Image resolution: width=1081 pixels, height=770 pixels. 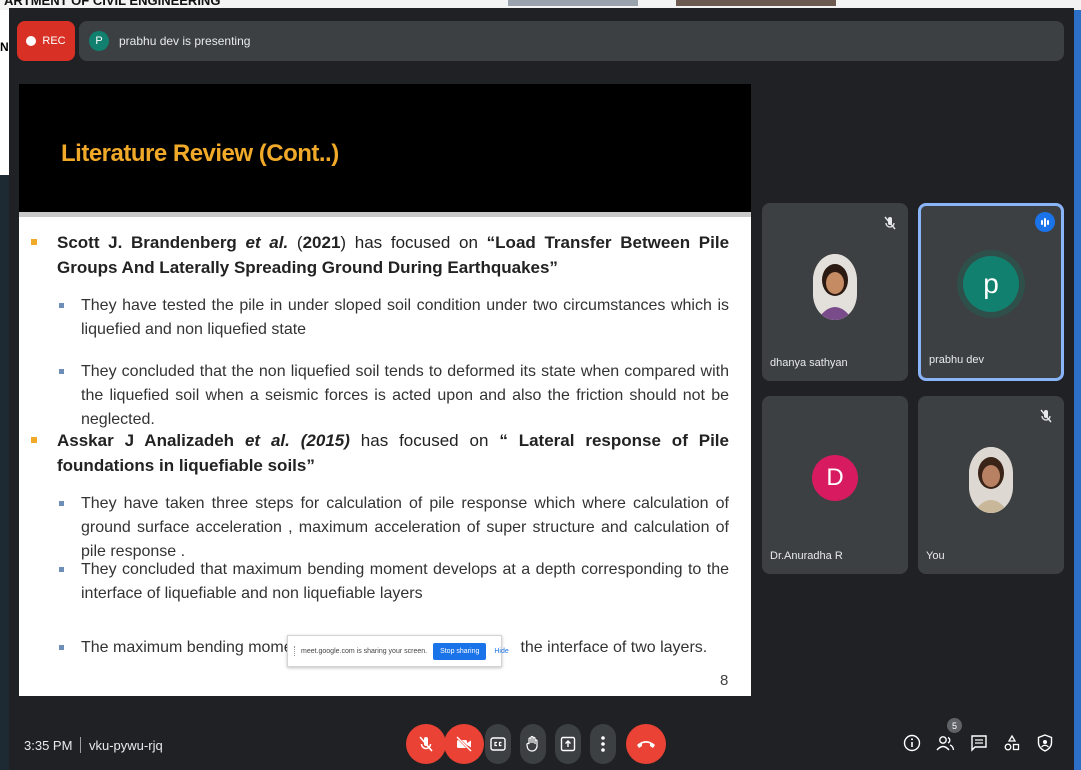 I want to click on divider, so click(x=80, y=745).